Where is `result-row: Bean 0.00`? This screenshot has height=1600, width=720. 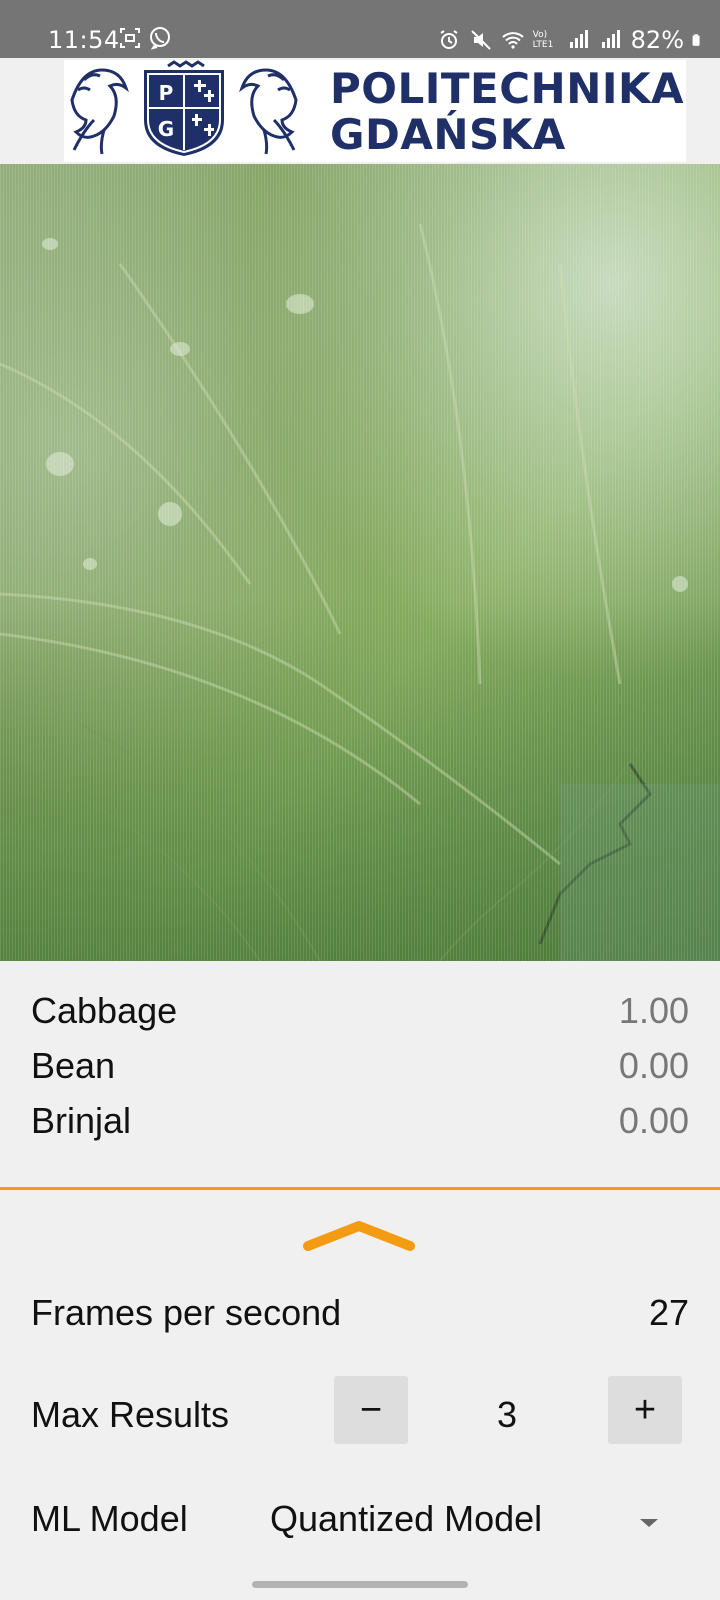
result-row: Bean 0.00 is located at coordinates (360, 1072).